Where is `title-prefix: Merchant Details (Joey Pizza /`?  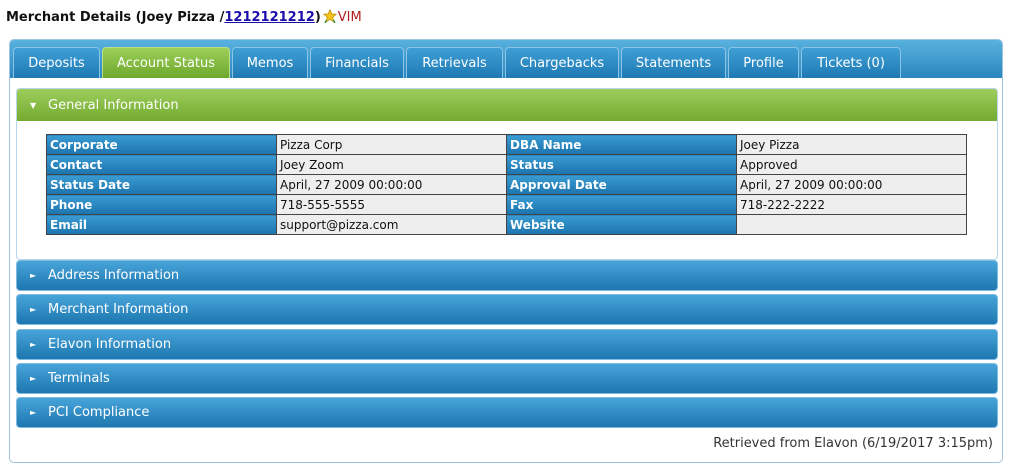 title-prefix: Merchant Details (Joey Pizza / is located at coordinates (115, 17).